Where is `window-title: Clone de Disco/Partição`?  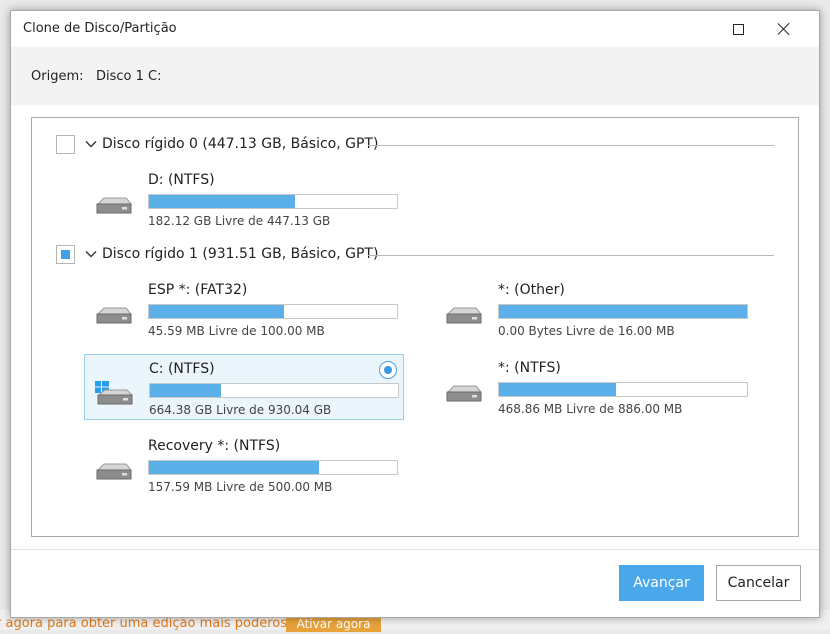
window-title: Clone de Disco/Partição is located at coordinates (100, 28).